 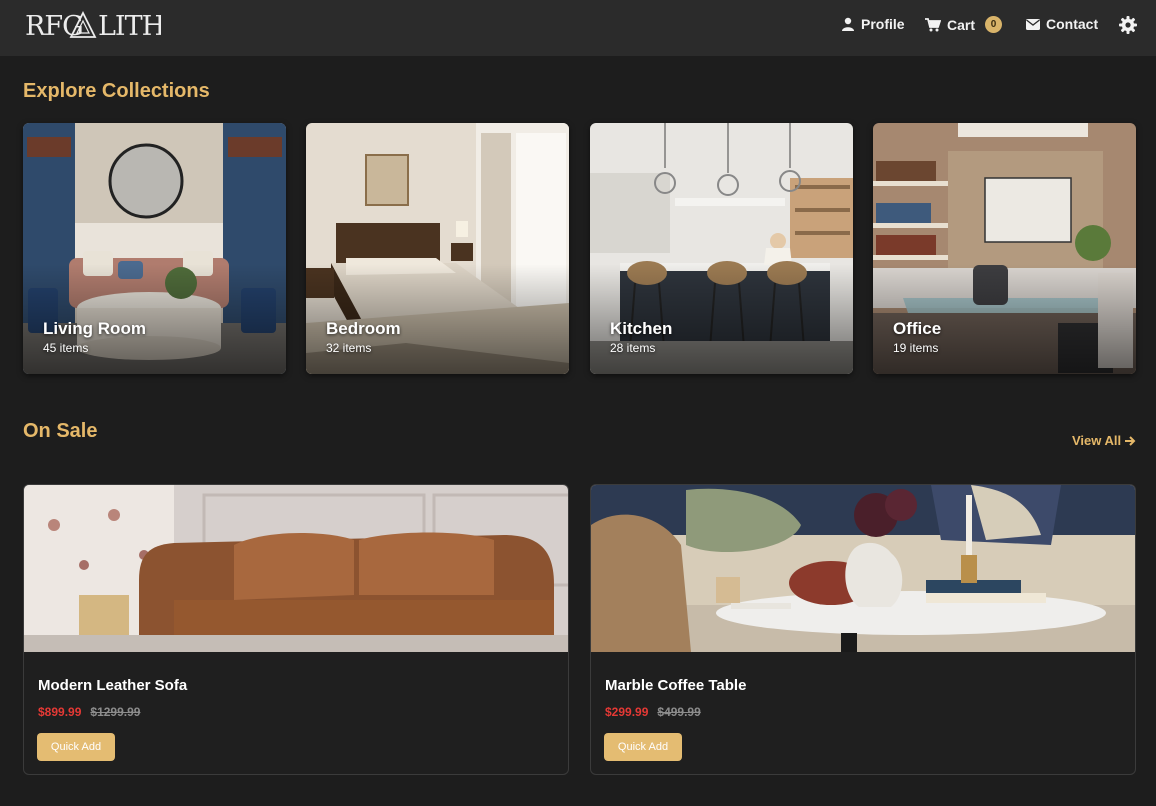 I want to click on collection-card-kitchen: Kitchen 28 items, so click(x=721, y=248).